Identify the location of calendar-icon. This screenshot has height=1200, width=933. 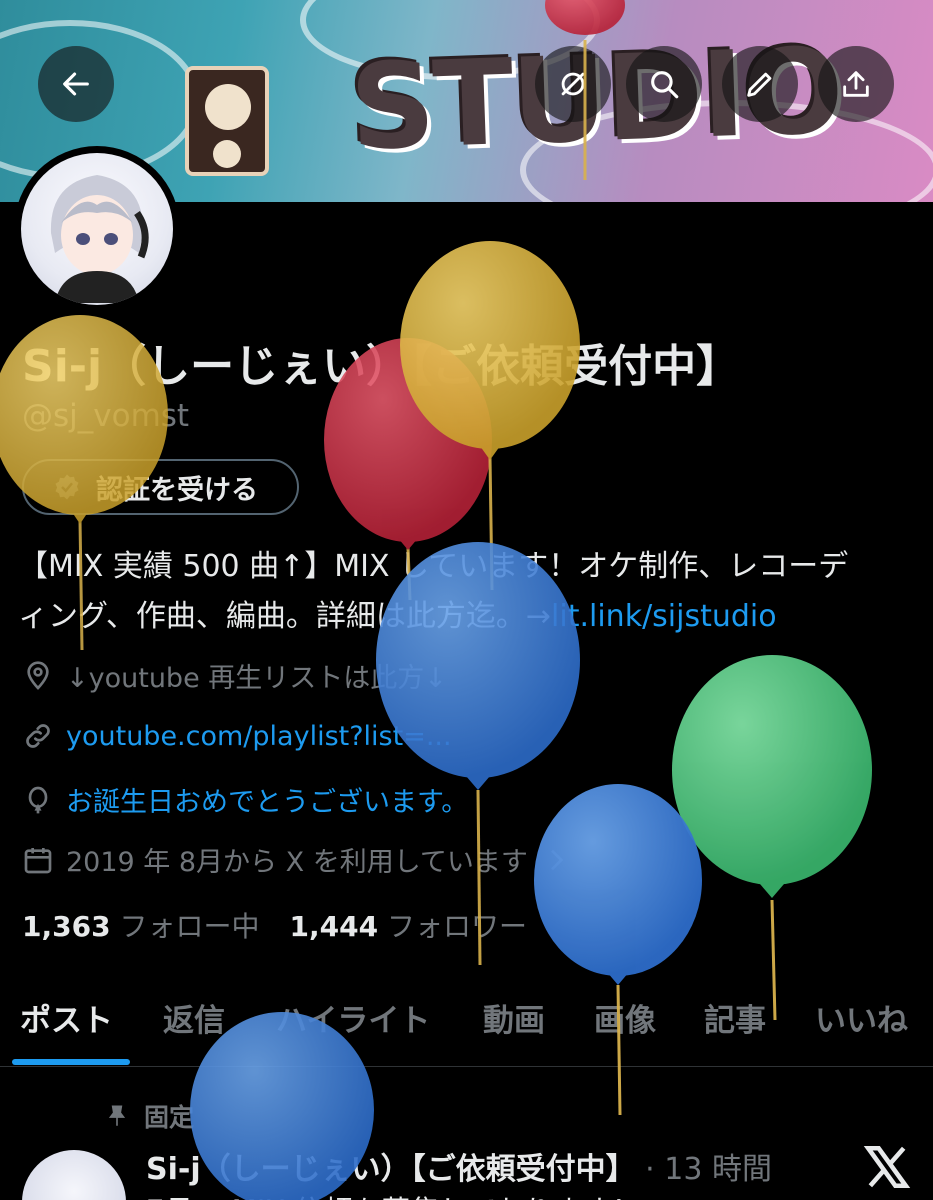
(38, 860).